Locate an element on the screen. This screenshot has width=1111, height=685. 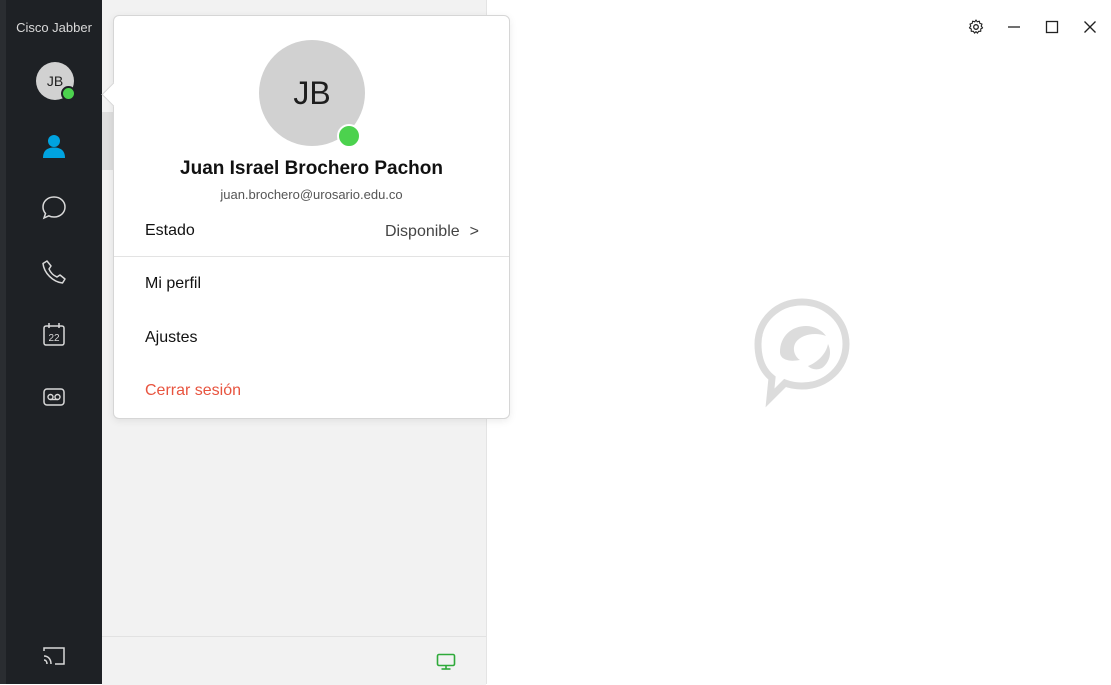
voicemail-icon is located at coordinates (54, 397).